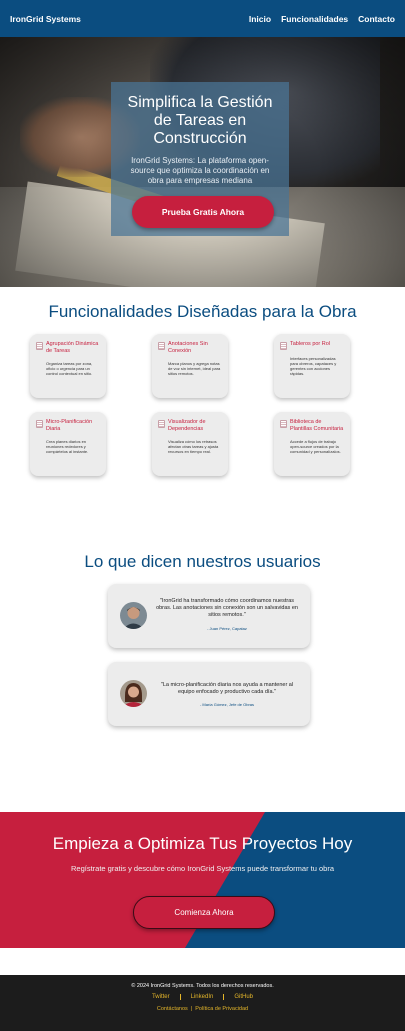  What do you see at coordinates (202, 311) in the screenshot?
I see `features-heading: Funcionalidades Diseñadas para la Obra` at bounding box center [202, 311].